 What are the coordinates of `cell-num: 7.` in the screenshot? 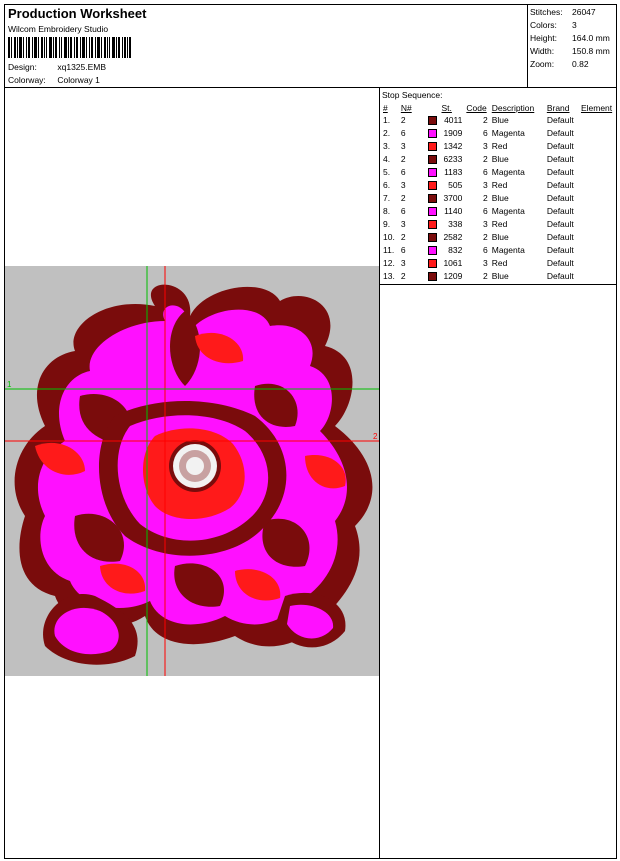 It's located at (387, 198).